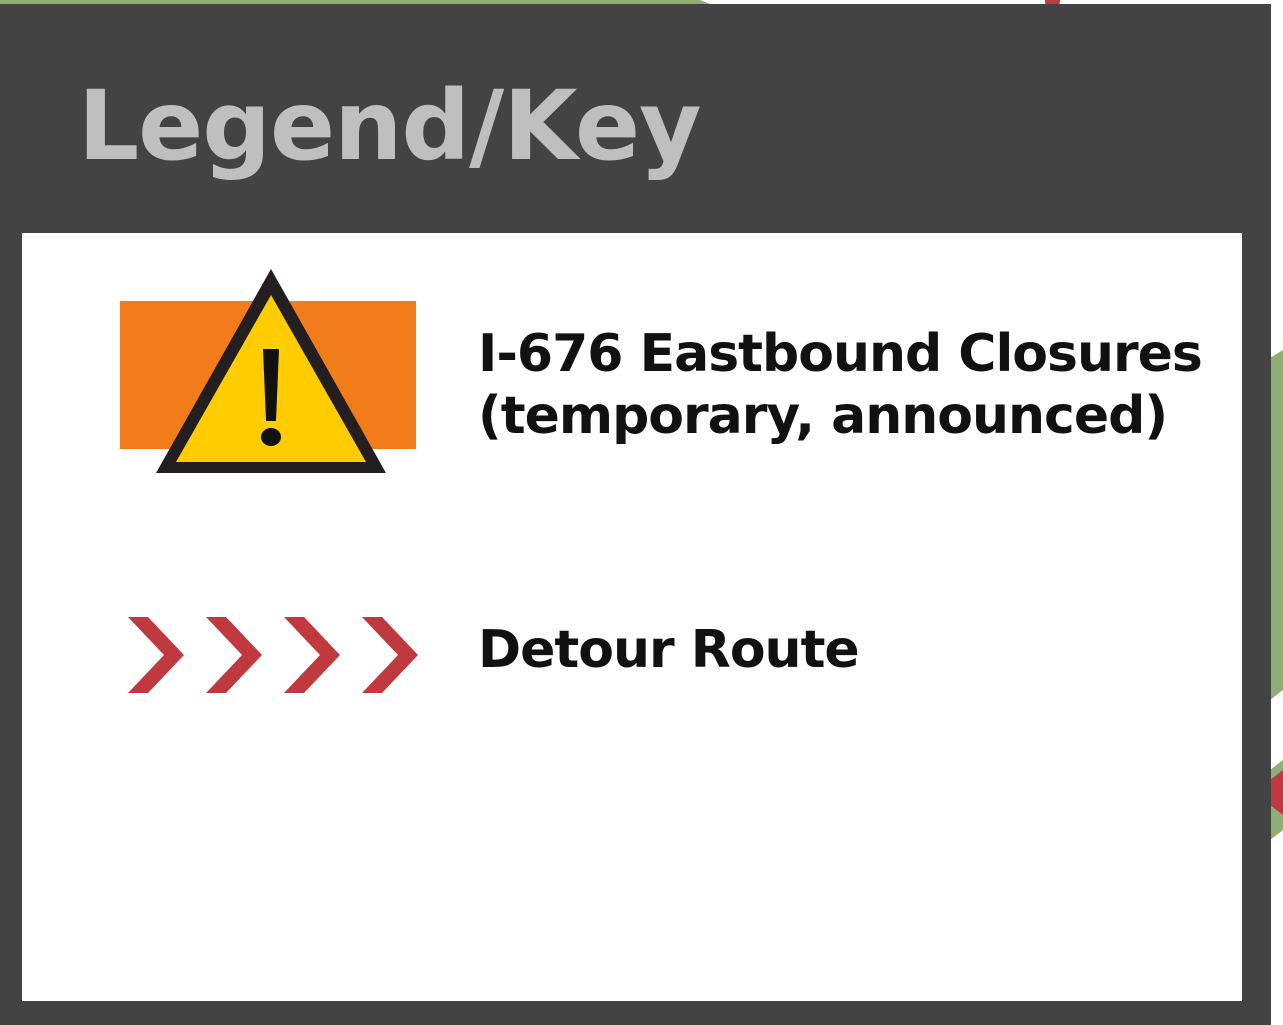 The image size is (1283, 1025). What do you see at coordinates (823, 416) in the screenshot?
I see `closure-label-line2: (temporary, announced)` at bounding box center [823, 416].